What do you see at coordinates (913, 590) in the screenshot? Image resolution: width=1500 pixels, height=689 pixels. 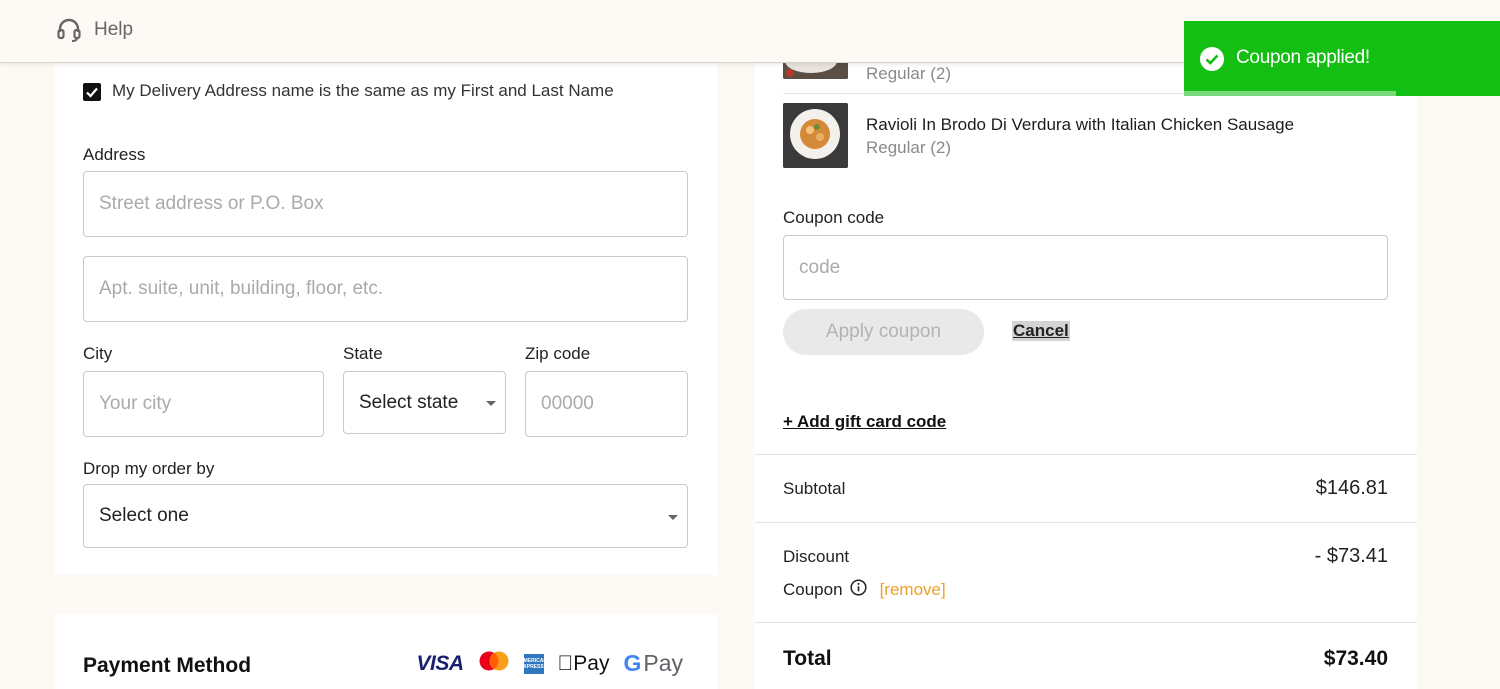 I see `remove-coupon-link: [remove]` at bounding box center [913, 590].